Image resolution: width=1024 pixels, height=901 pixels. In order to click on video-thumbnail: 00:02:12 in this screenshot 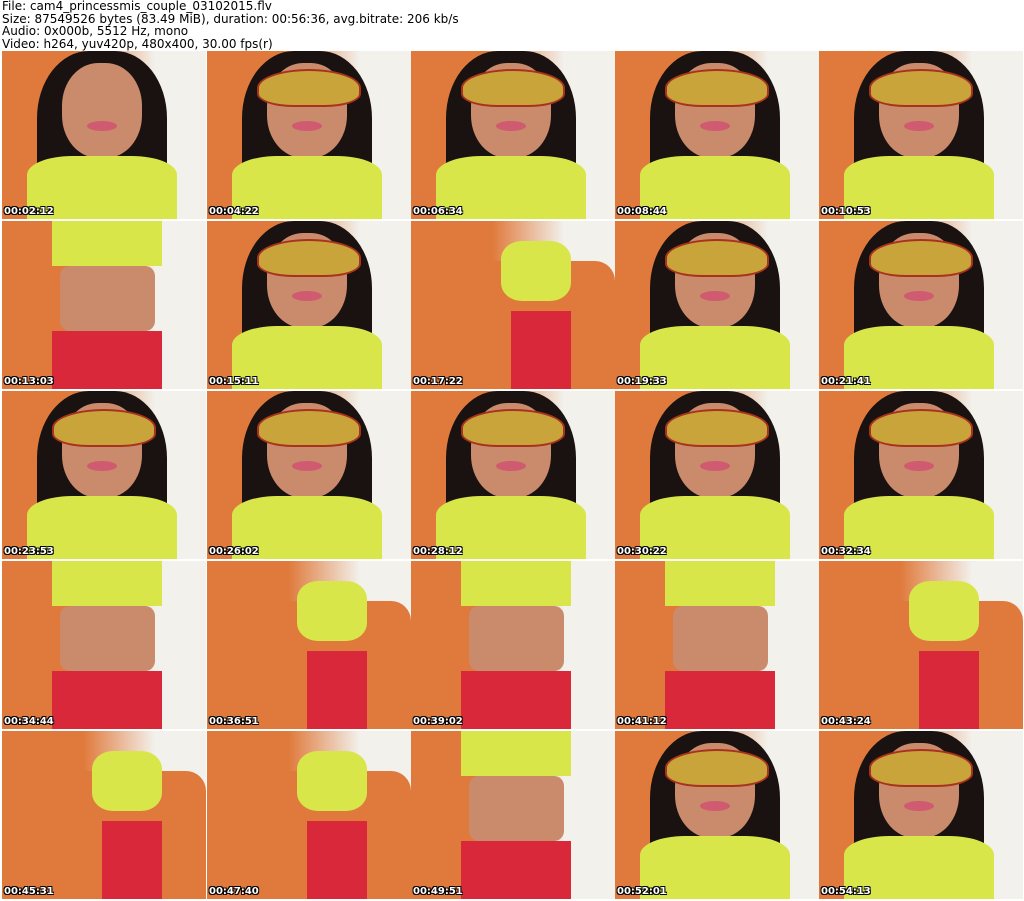, I will do `click(104, 135)`.